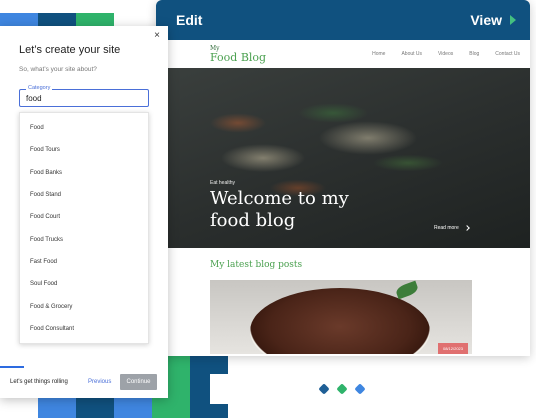 This screenshot has height=418, width=536. I want to click on dropdown-option: Fast Food, so click(84, 262).